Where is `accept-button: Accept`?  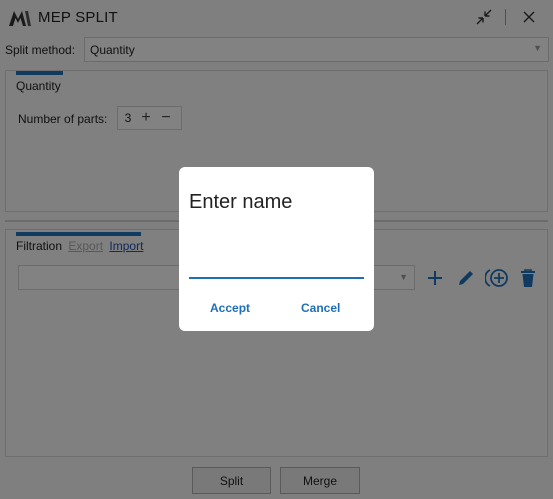
accept-button: Accept is located at coordinates (230, 308).